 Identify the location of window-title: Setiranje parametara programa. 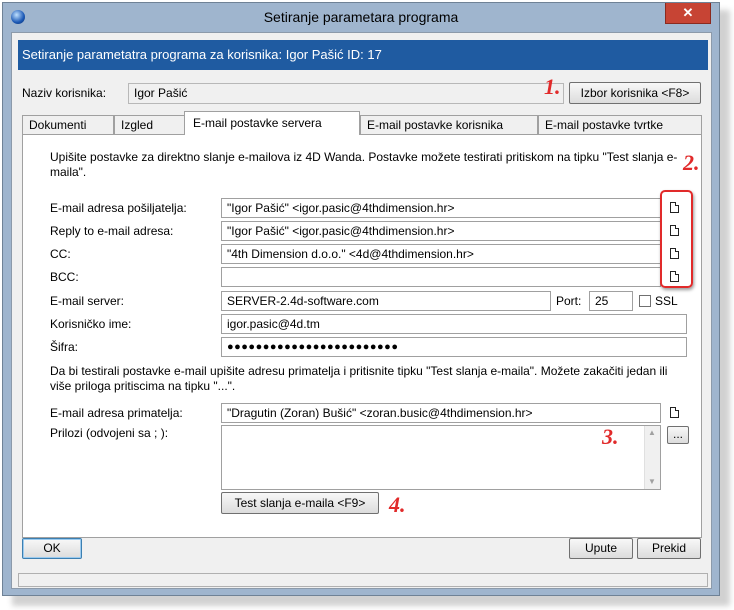
(361, 17).